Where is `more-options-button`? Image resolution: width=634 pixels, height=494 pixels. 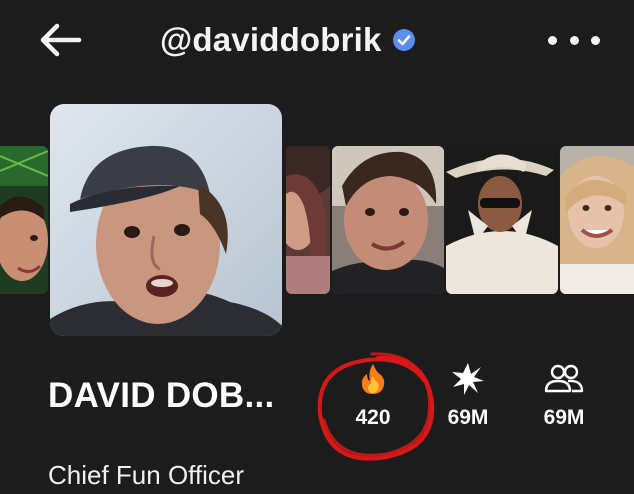
more-options-button is located at coordinates (574, 40).